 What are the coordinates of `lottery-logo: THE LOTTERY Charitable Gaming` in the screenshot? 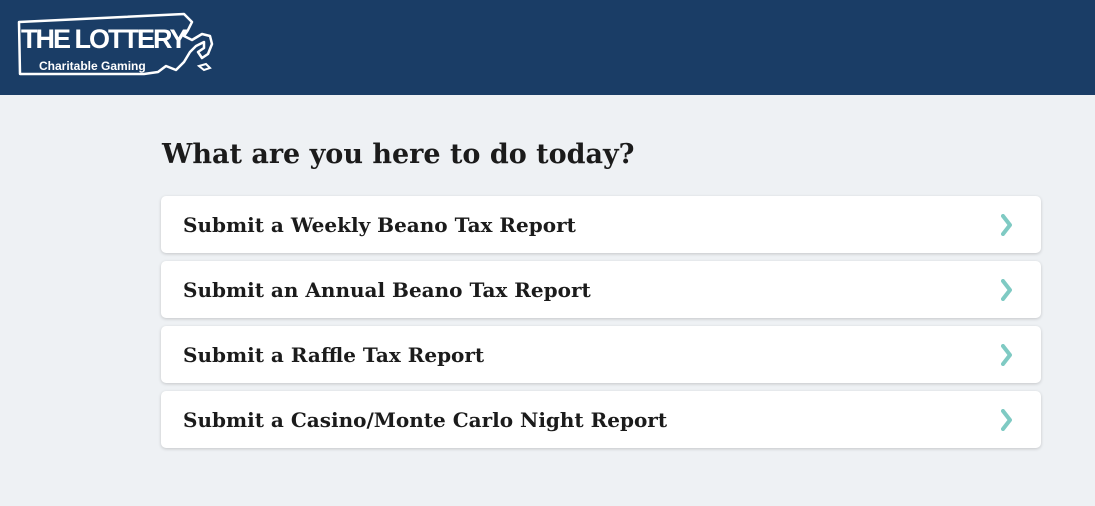 It's located at (116, 44).